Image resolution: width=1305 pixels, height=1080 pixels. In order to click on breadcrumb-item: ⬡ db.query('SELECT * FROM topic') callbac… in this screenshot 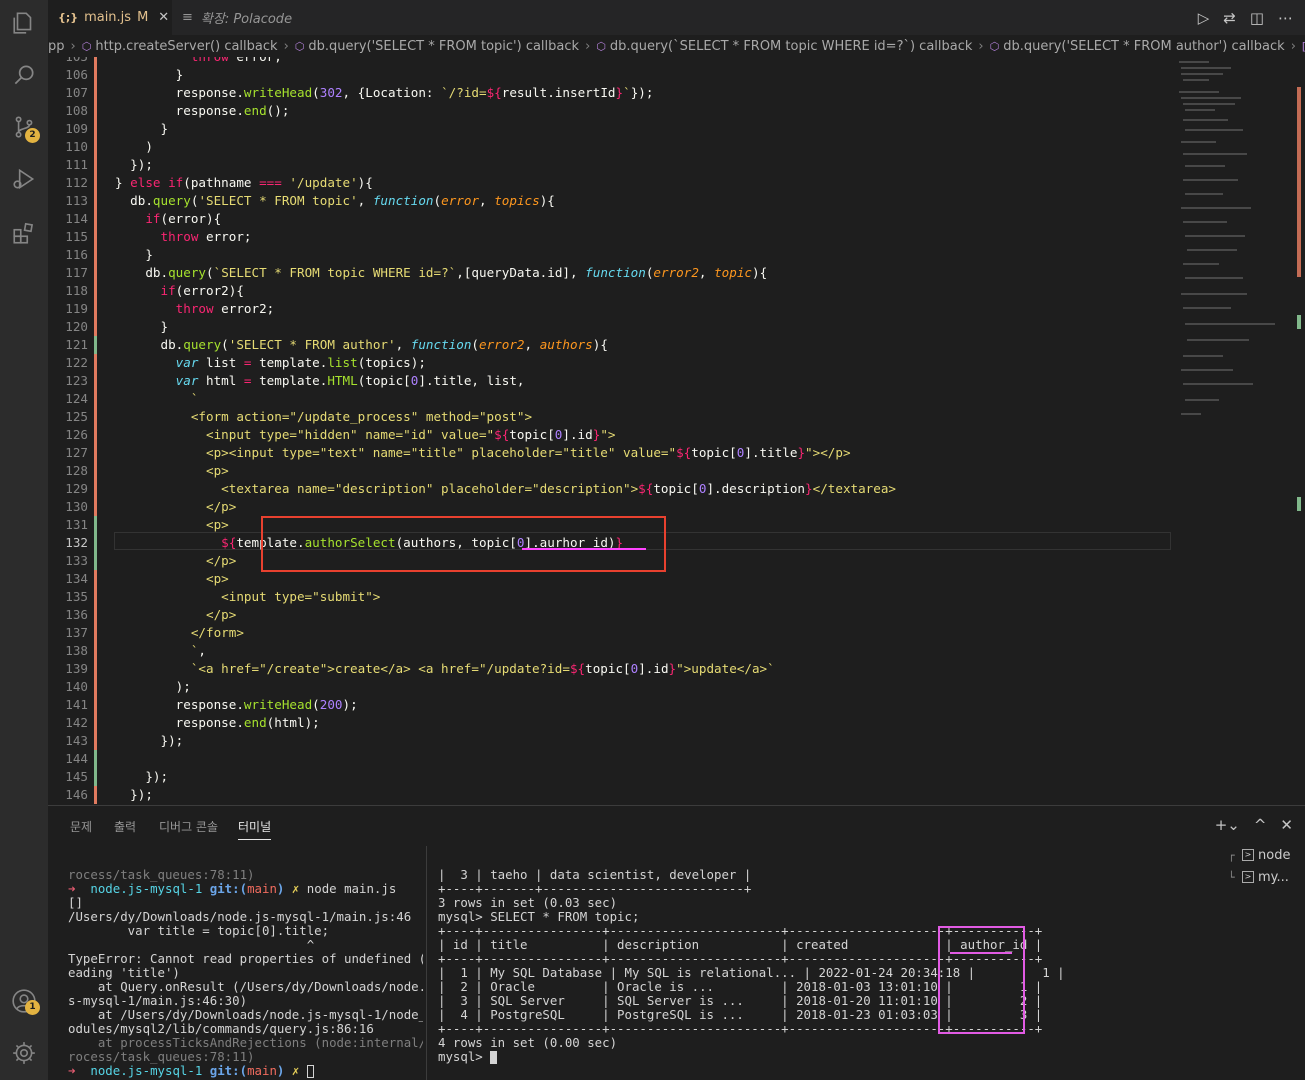, I will do `click(437, 46)`.